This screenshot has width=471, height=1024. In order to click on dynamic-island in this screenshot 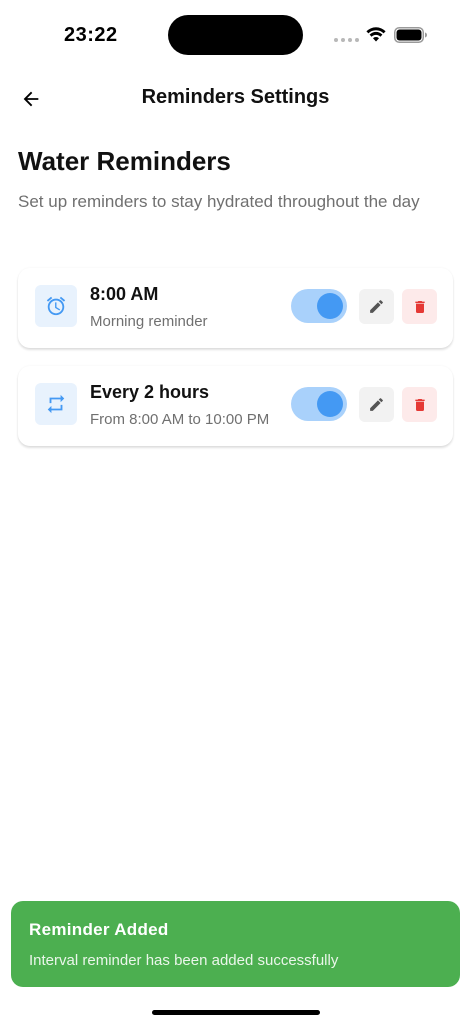, I will do `click(235, 35)`.